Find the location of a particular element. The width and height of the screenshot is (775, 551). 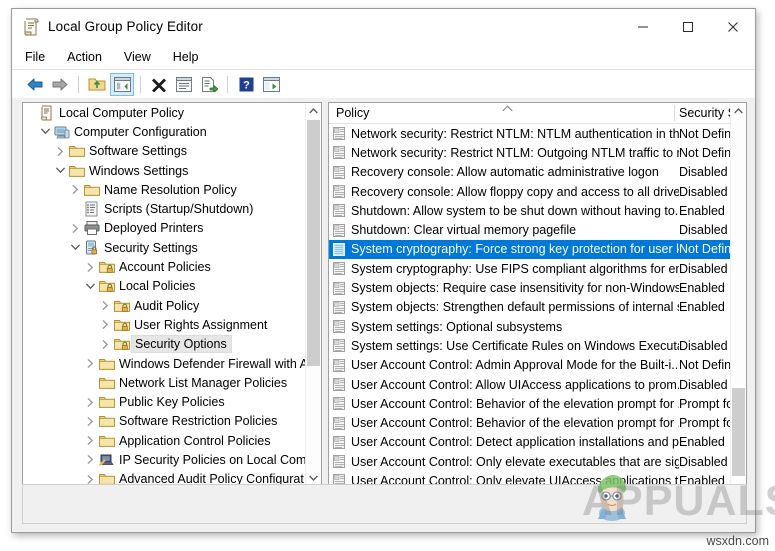

policy-list-row: System settings: Optional subsystems is located at coordinates (530, 326).